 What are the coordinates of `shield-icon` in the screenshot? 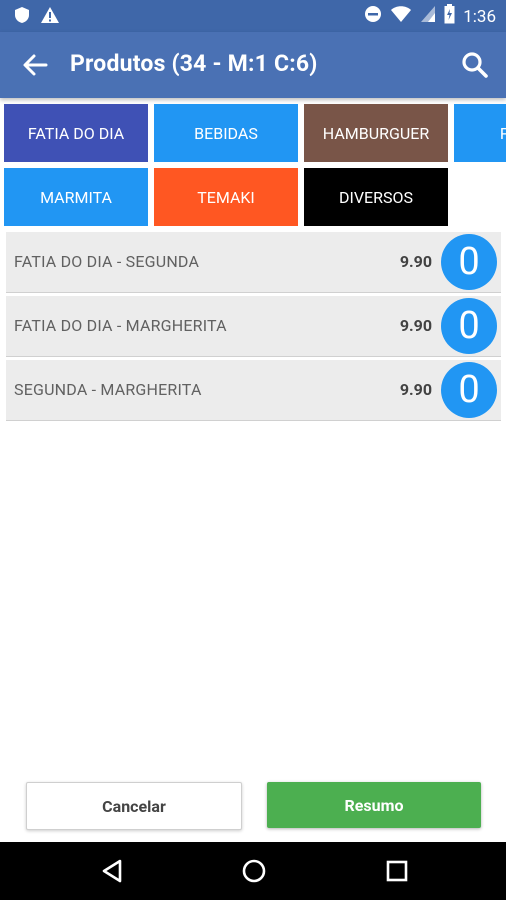 It's located at (22, 17).